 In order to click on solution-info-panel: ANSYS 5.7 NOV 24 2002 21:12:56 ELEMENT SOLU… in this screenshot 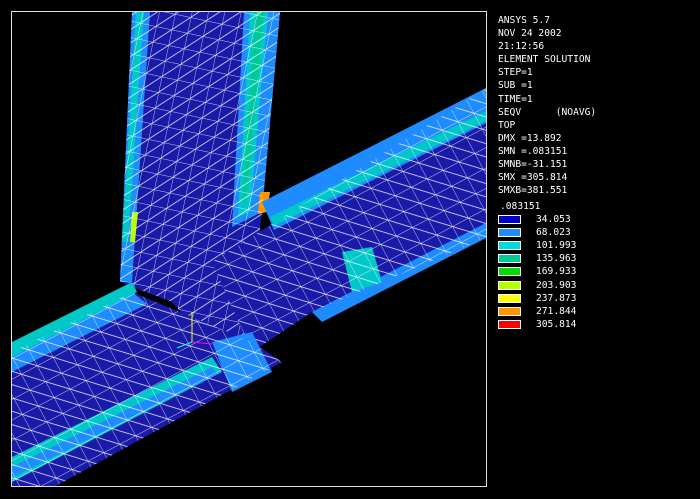, I will do `click(547, 105)`.